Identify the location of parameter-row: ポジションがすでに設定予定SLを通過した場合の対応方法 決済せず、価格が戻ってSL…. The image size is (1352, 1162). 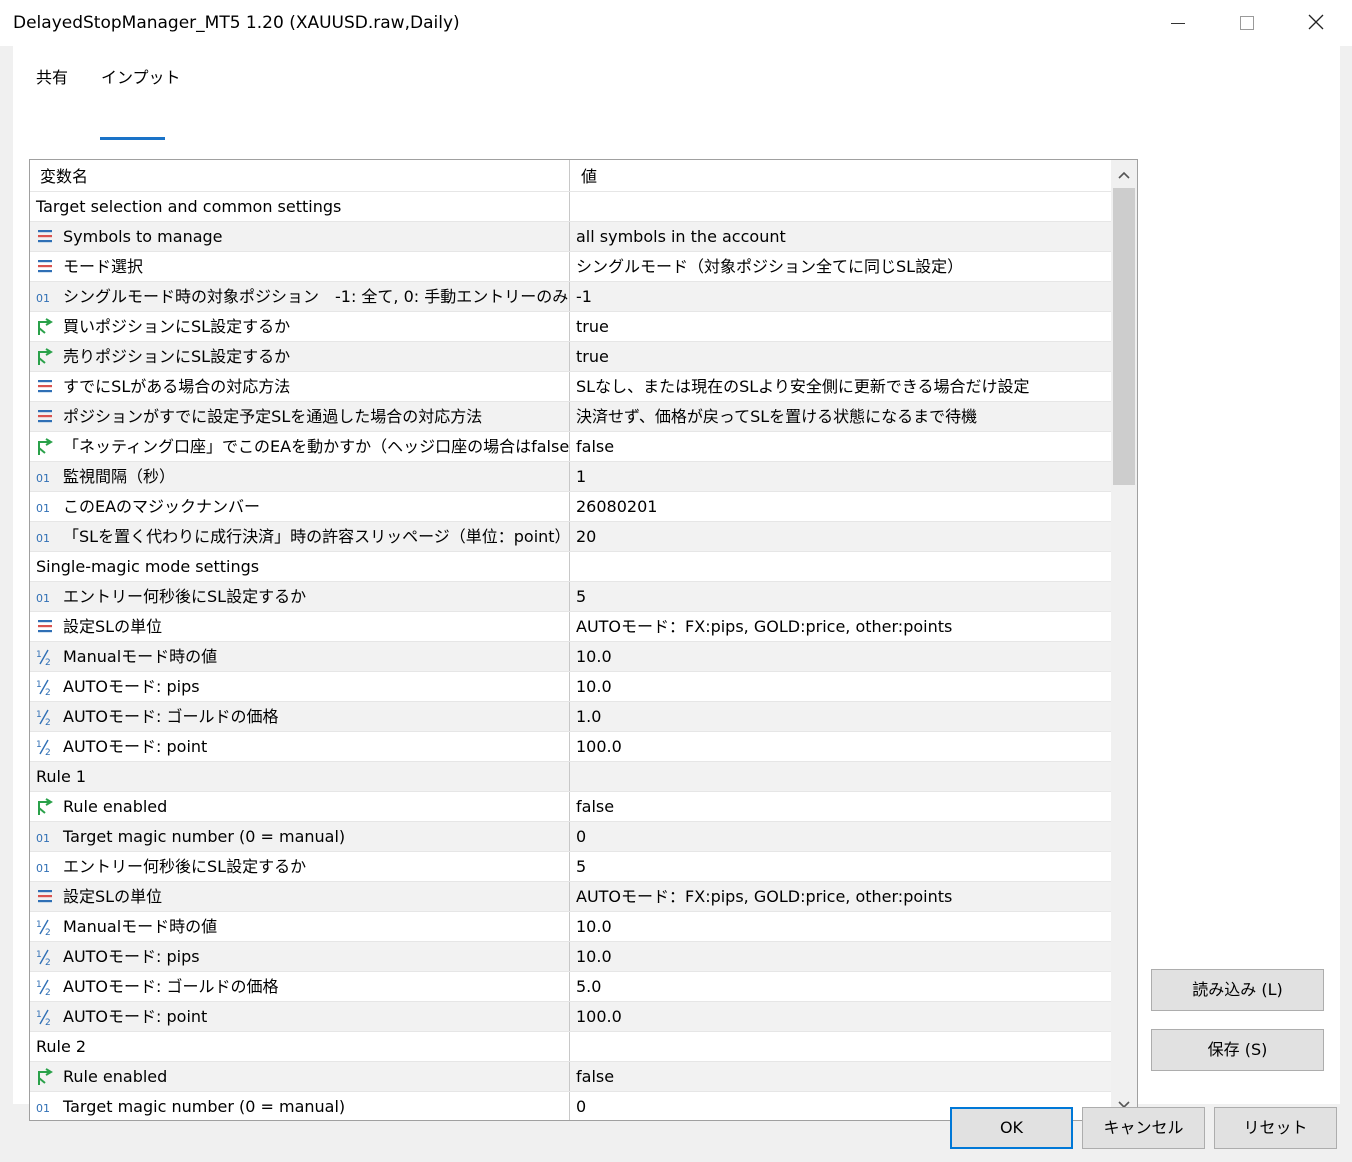
(570, 417).